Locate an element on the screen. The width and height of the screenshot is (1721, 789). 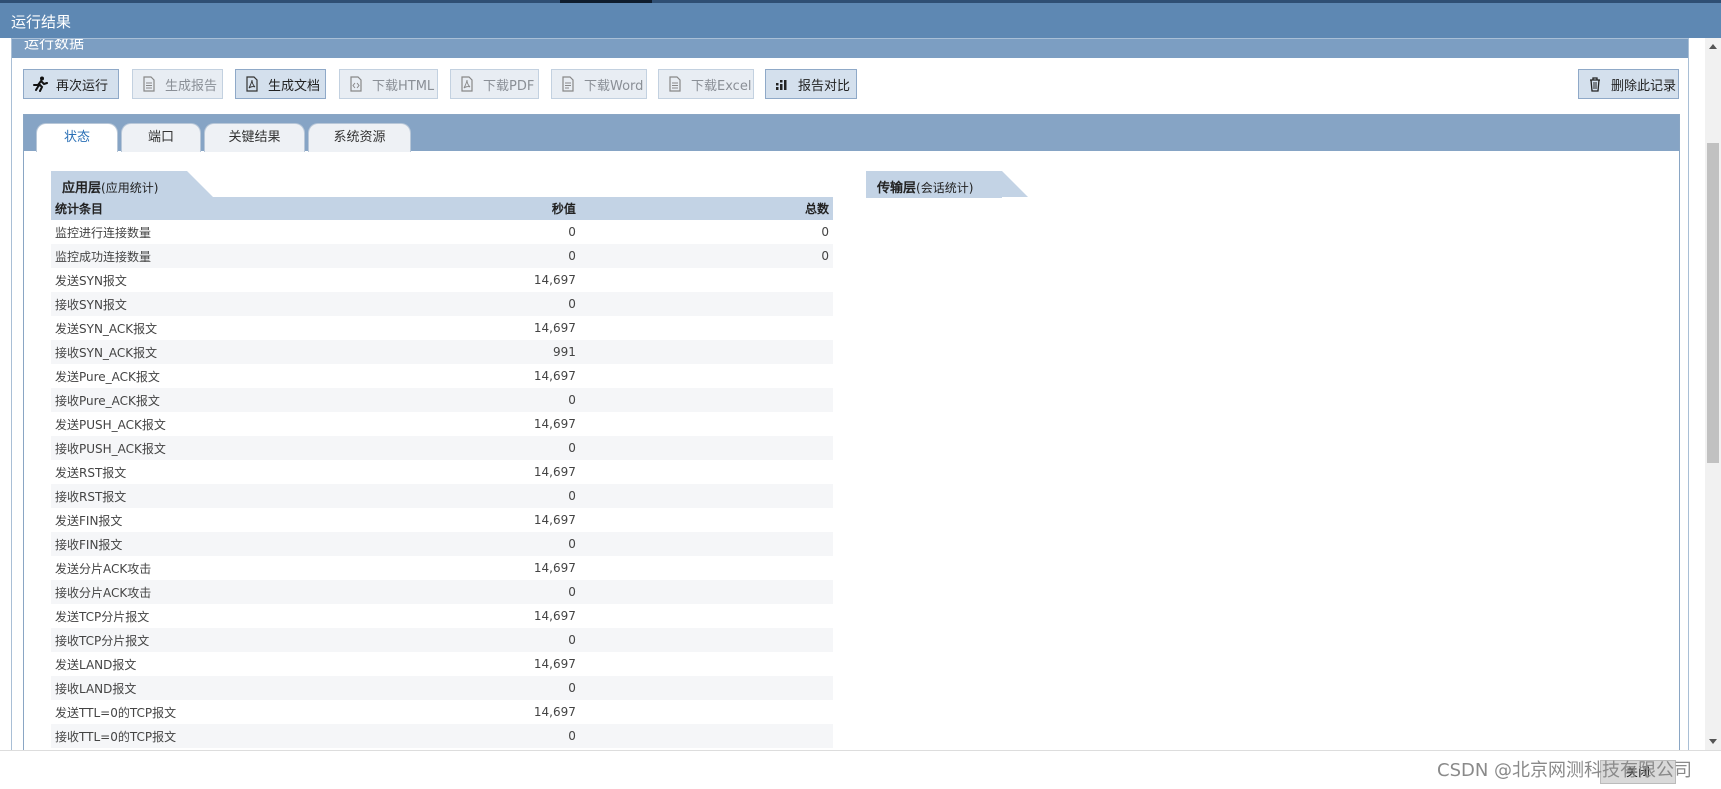
vertical-scrollbar is located at coordinates (1713, 394).